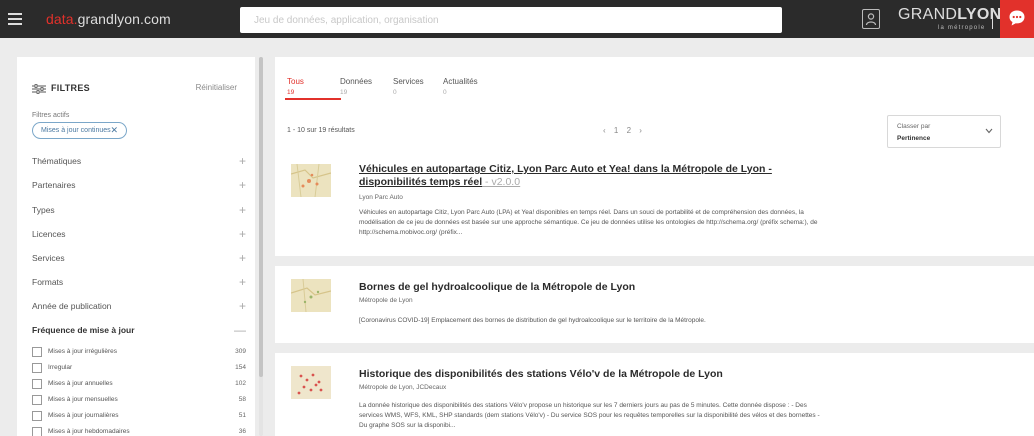 The image size is (1034, 436). What do you see at coordinates (240, 351) in the screenshot?
I see `option-count: 309` at bounding box center [240, 351].